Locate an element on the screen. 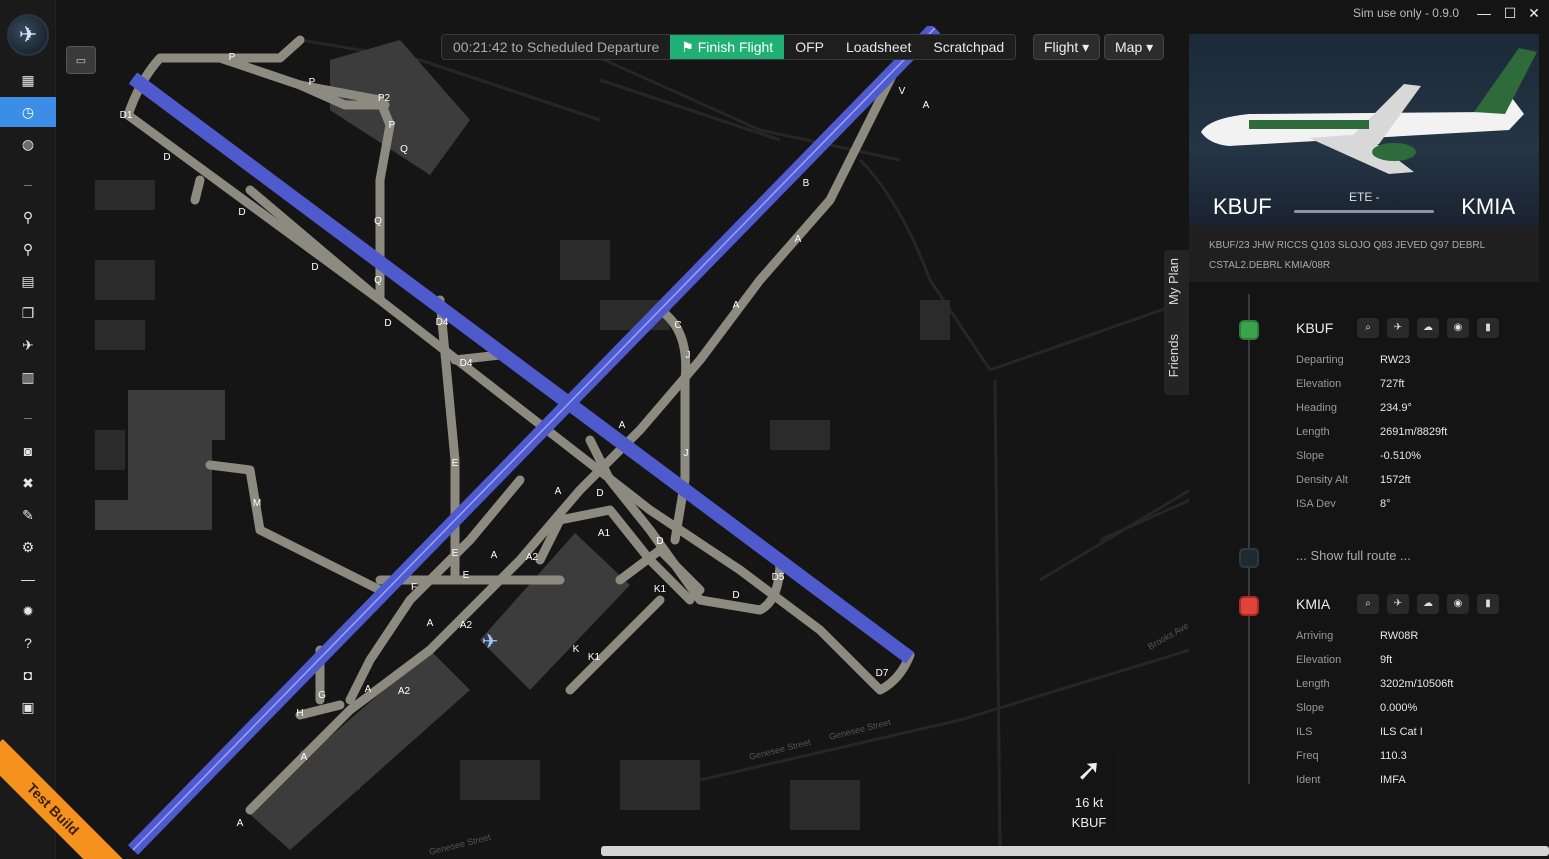  calendar-icon: ▤ is located at coordinates (28, 281).